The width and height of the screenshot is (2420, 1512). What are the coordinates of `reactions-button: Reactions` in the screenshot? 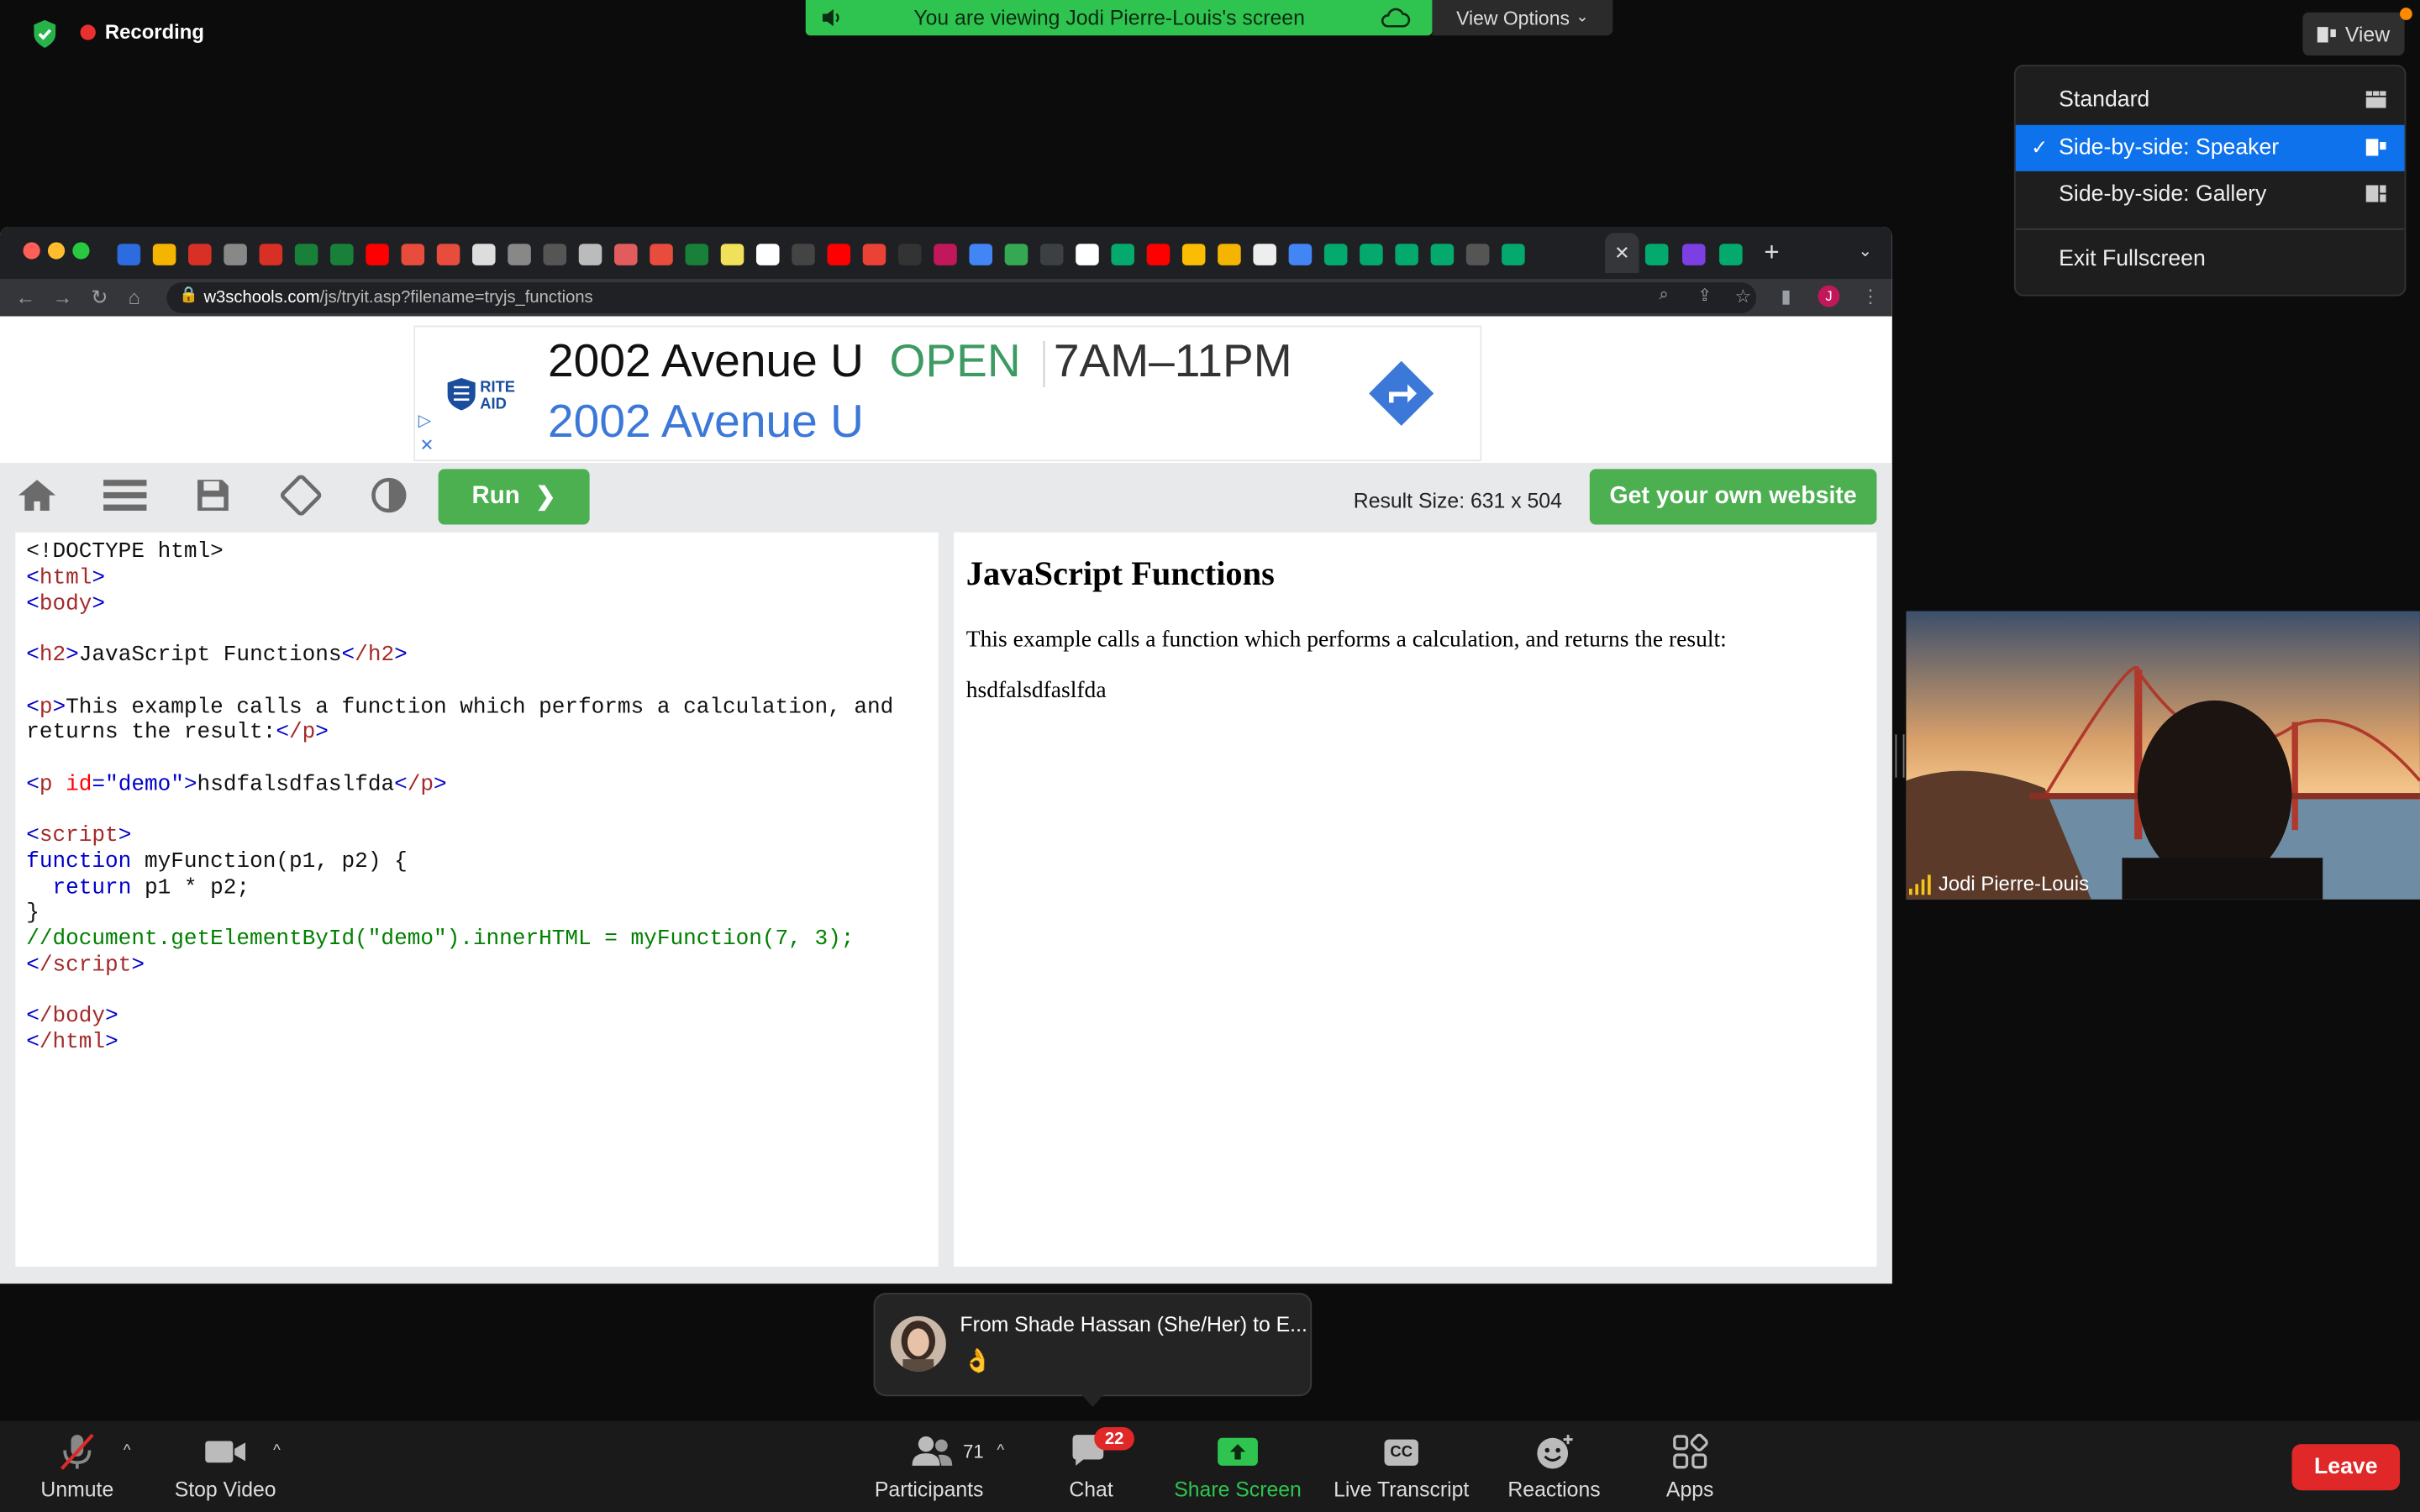 It's located at (1554, 1470).